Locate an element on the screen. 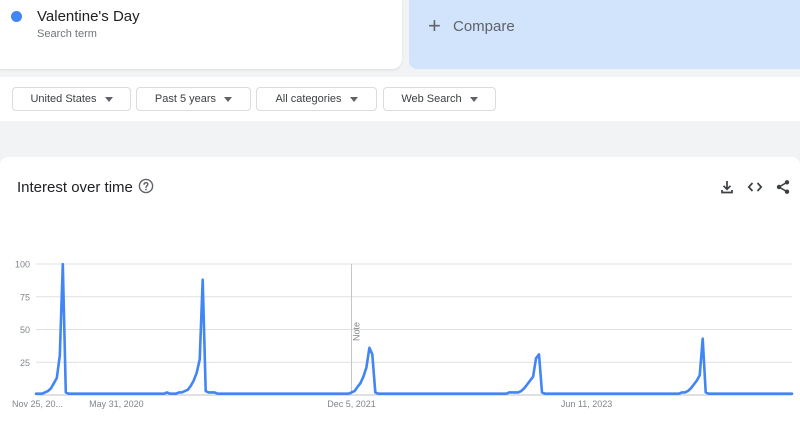 The width and height of the screenshot is (800, 431). compare-label: Compare is located at coordinates (484, 26).